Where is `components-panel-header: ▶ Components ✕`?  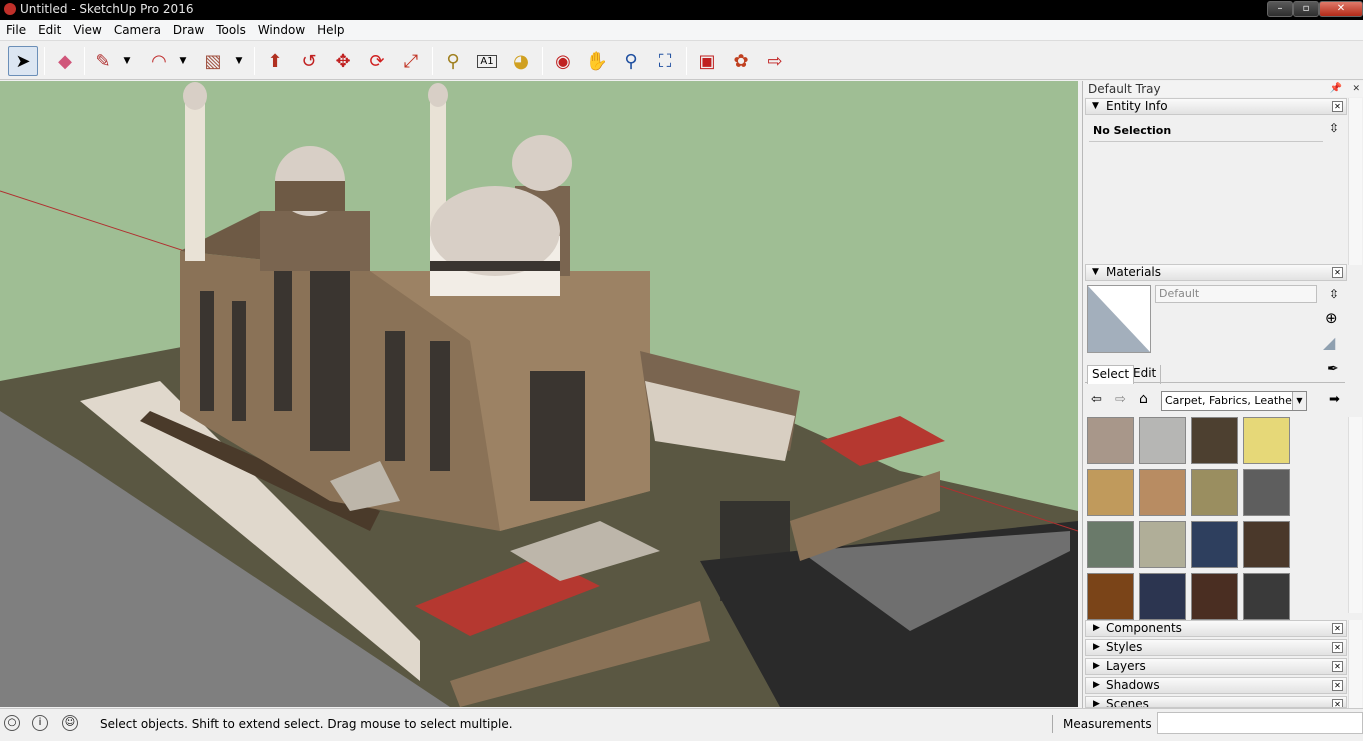 components-panel-header: ▶ Components ✕ is located at coordinates (1216, 628).